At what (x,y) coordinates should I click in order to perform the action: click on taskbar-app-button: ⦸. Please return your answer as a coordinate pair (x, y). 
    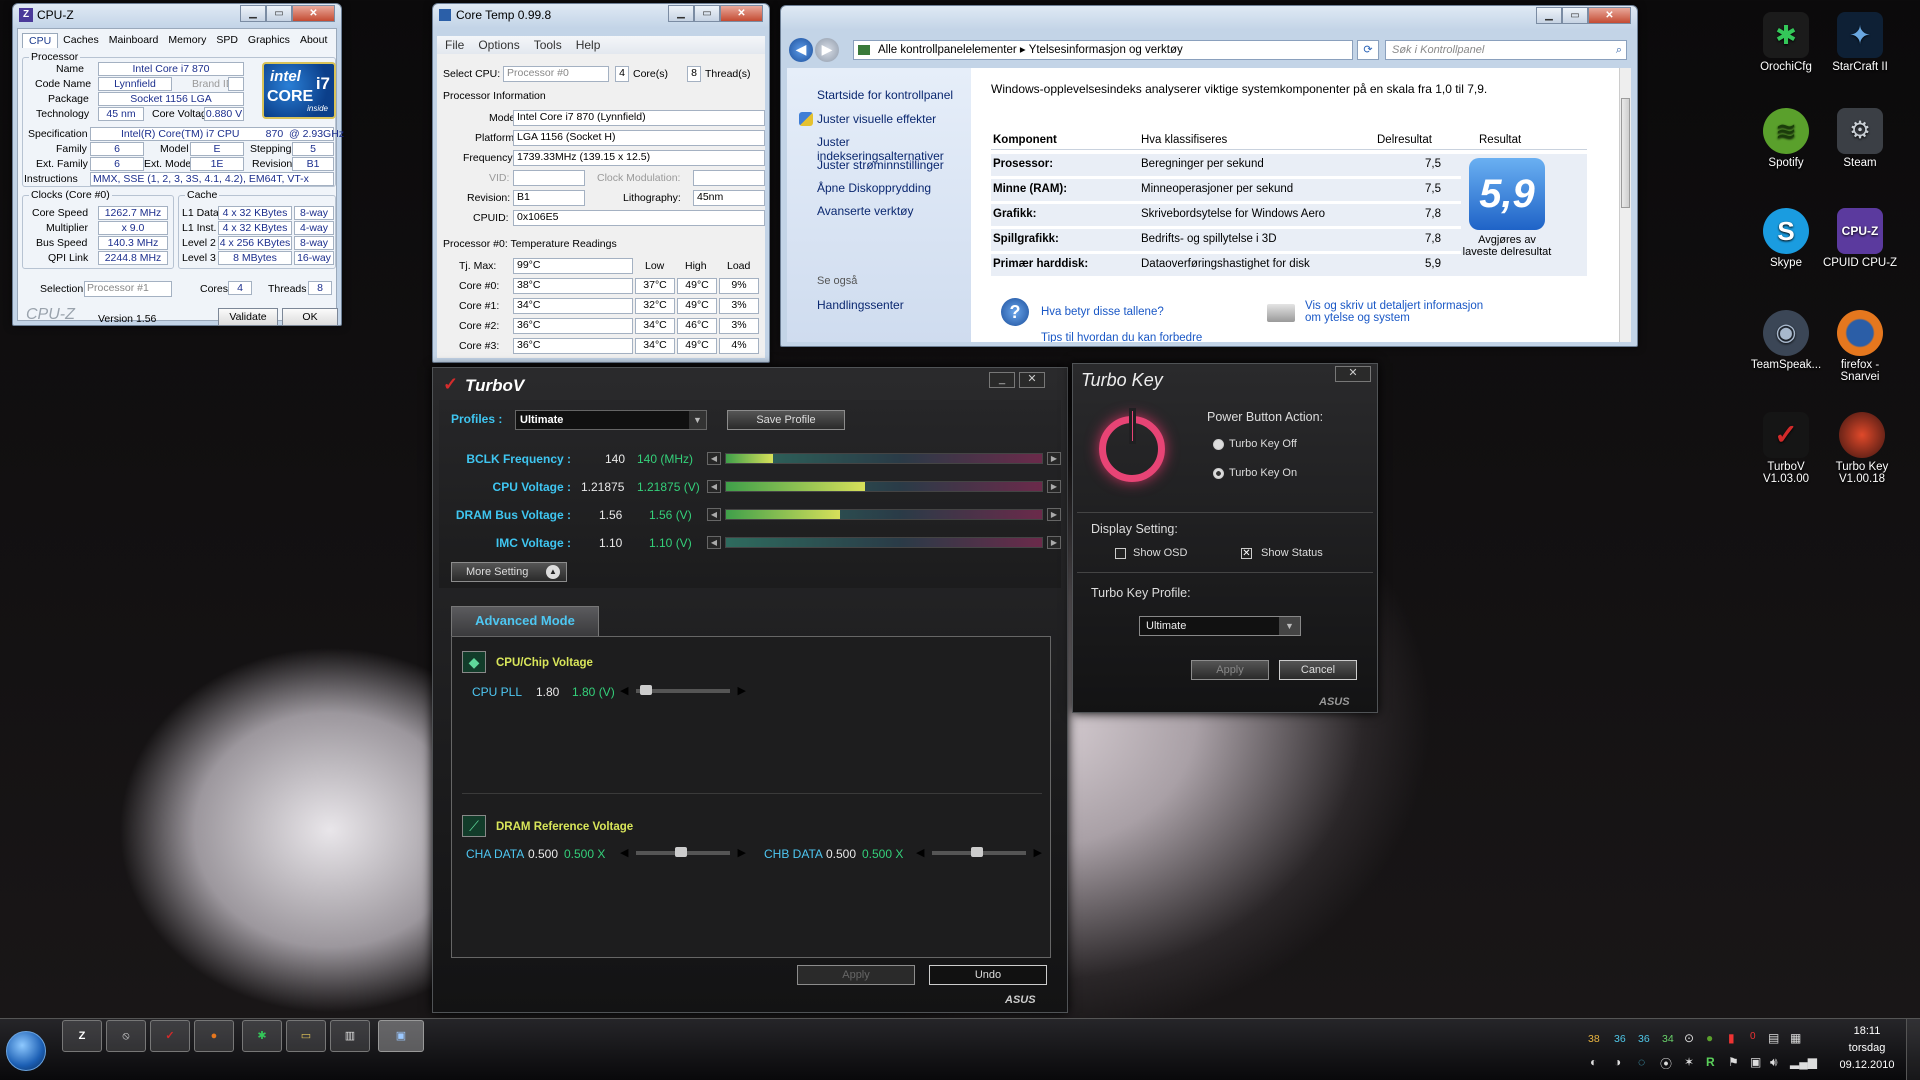
    Looking at the image, I should click on (126, 1036).